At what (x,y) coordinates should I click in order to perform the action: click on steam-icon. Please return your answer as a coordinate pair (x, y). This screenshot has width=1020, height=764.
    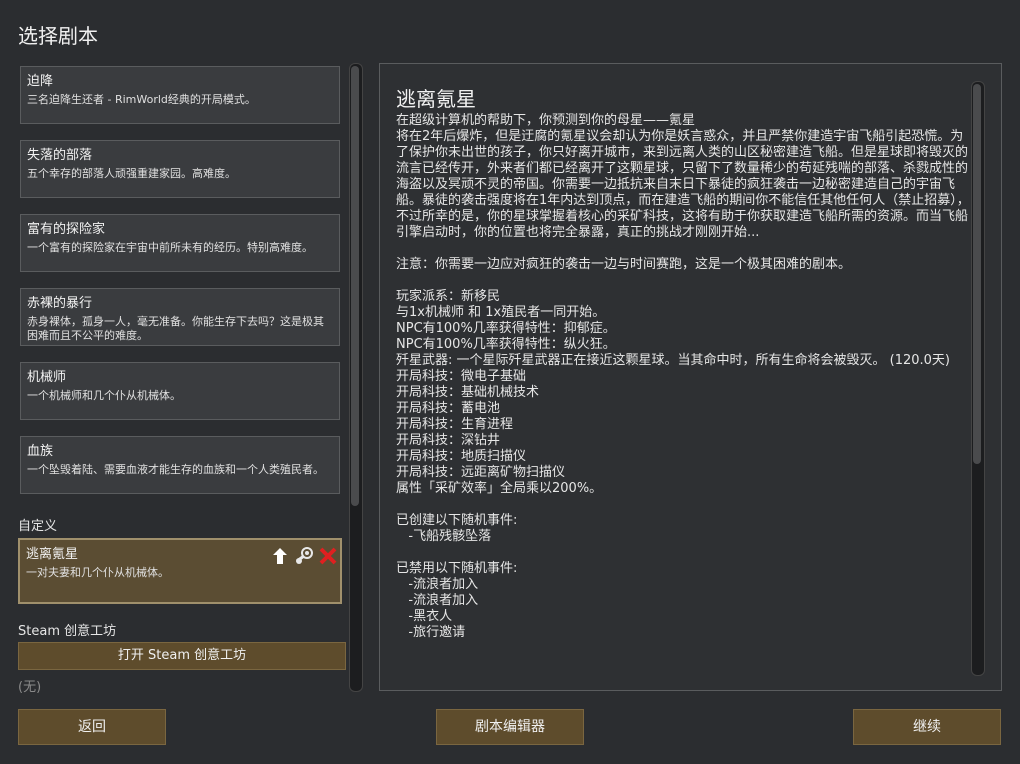
    Looking at the image, I should click on (304, 556).